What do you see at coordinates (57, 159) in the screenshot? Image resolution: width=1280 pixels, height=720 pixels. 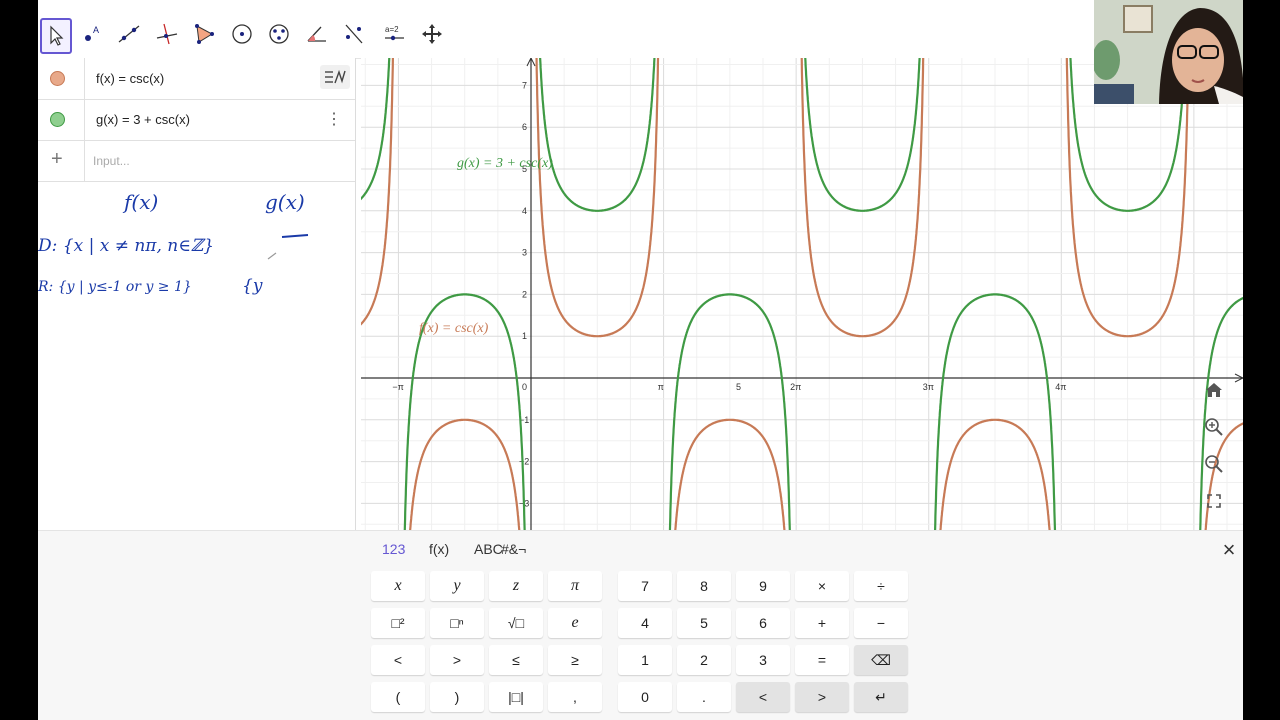 I see `add-icon: +` at bounding box center [57, 159].